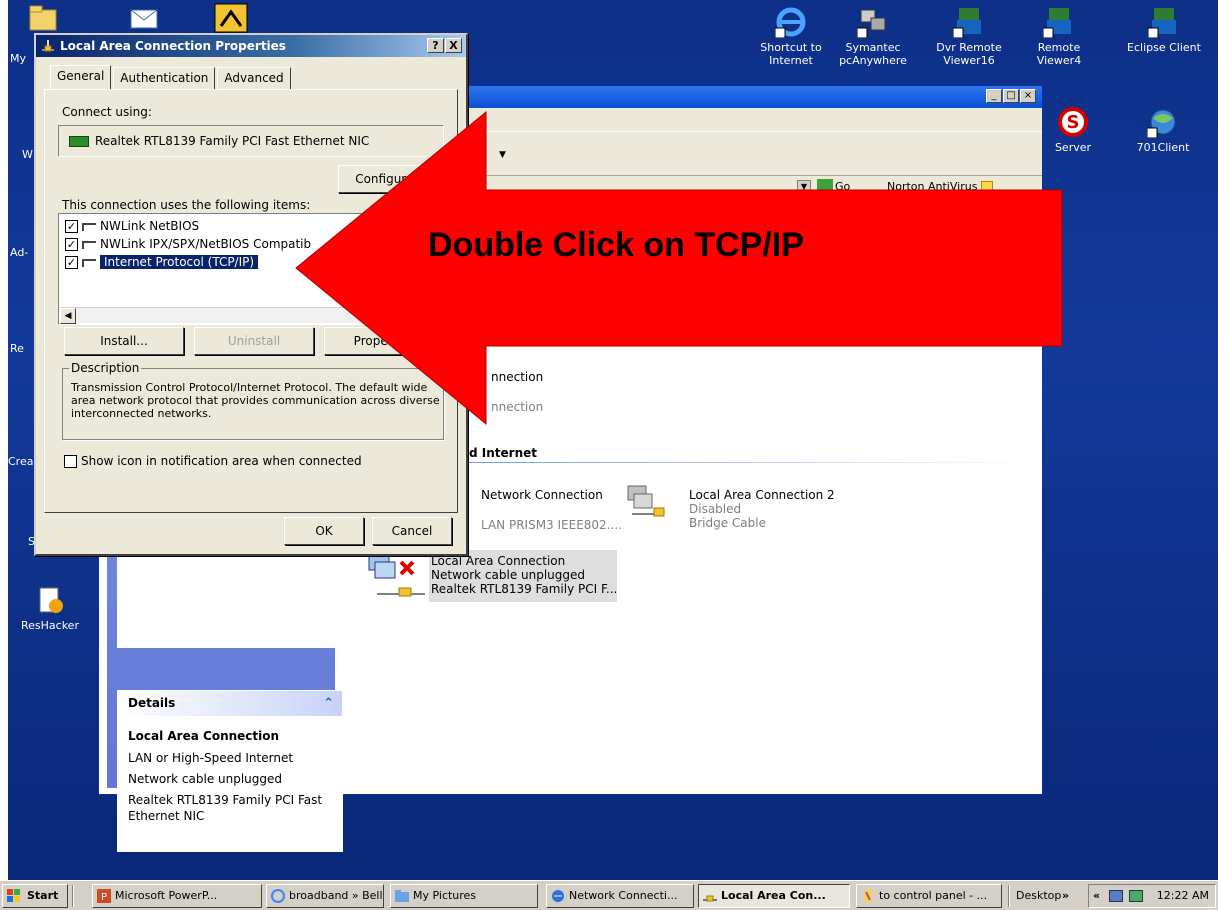 This screenshot has height=910, width=1218. What do you see at coordinates (164, 78) in the screenshot?
I see `tab-authentication: Authentication` at bounding box center [164, 78].